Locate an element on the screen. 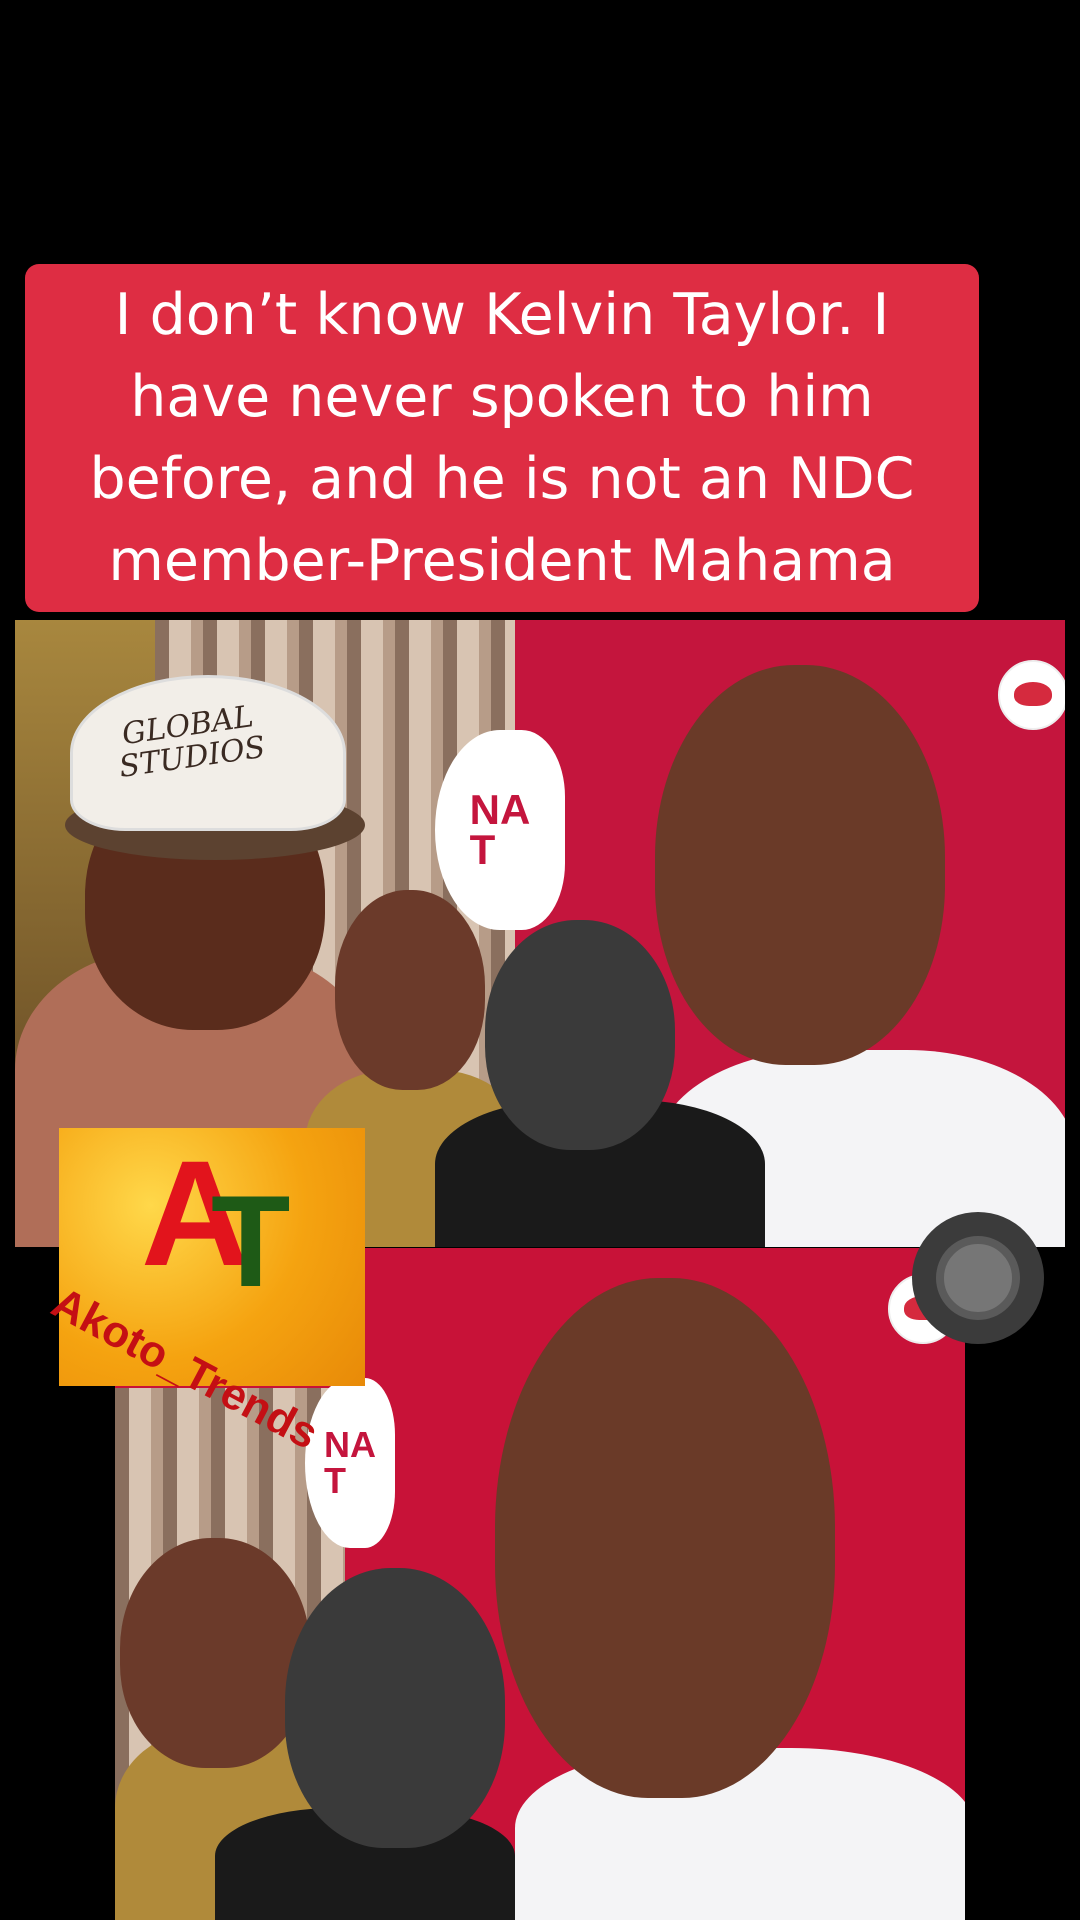 This screenshot has width=1080, height=1920. record-button-inner is located at coordinates (978, 1278).